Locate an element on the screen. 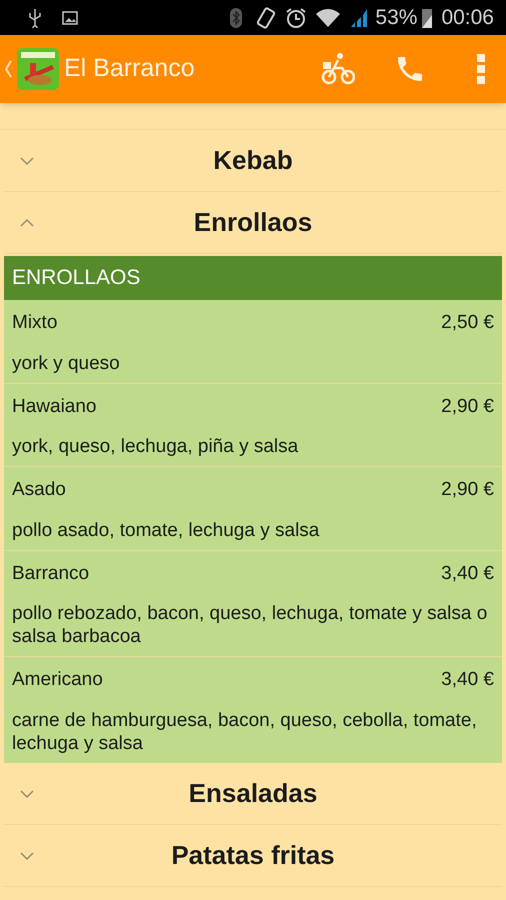 The height and width of the screenshot is (900, 506). back-caret-icon is located at coordinates (8, 69).